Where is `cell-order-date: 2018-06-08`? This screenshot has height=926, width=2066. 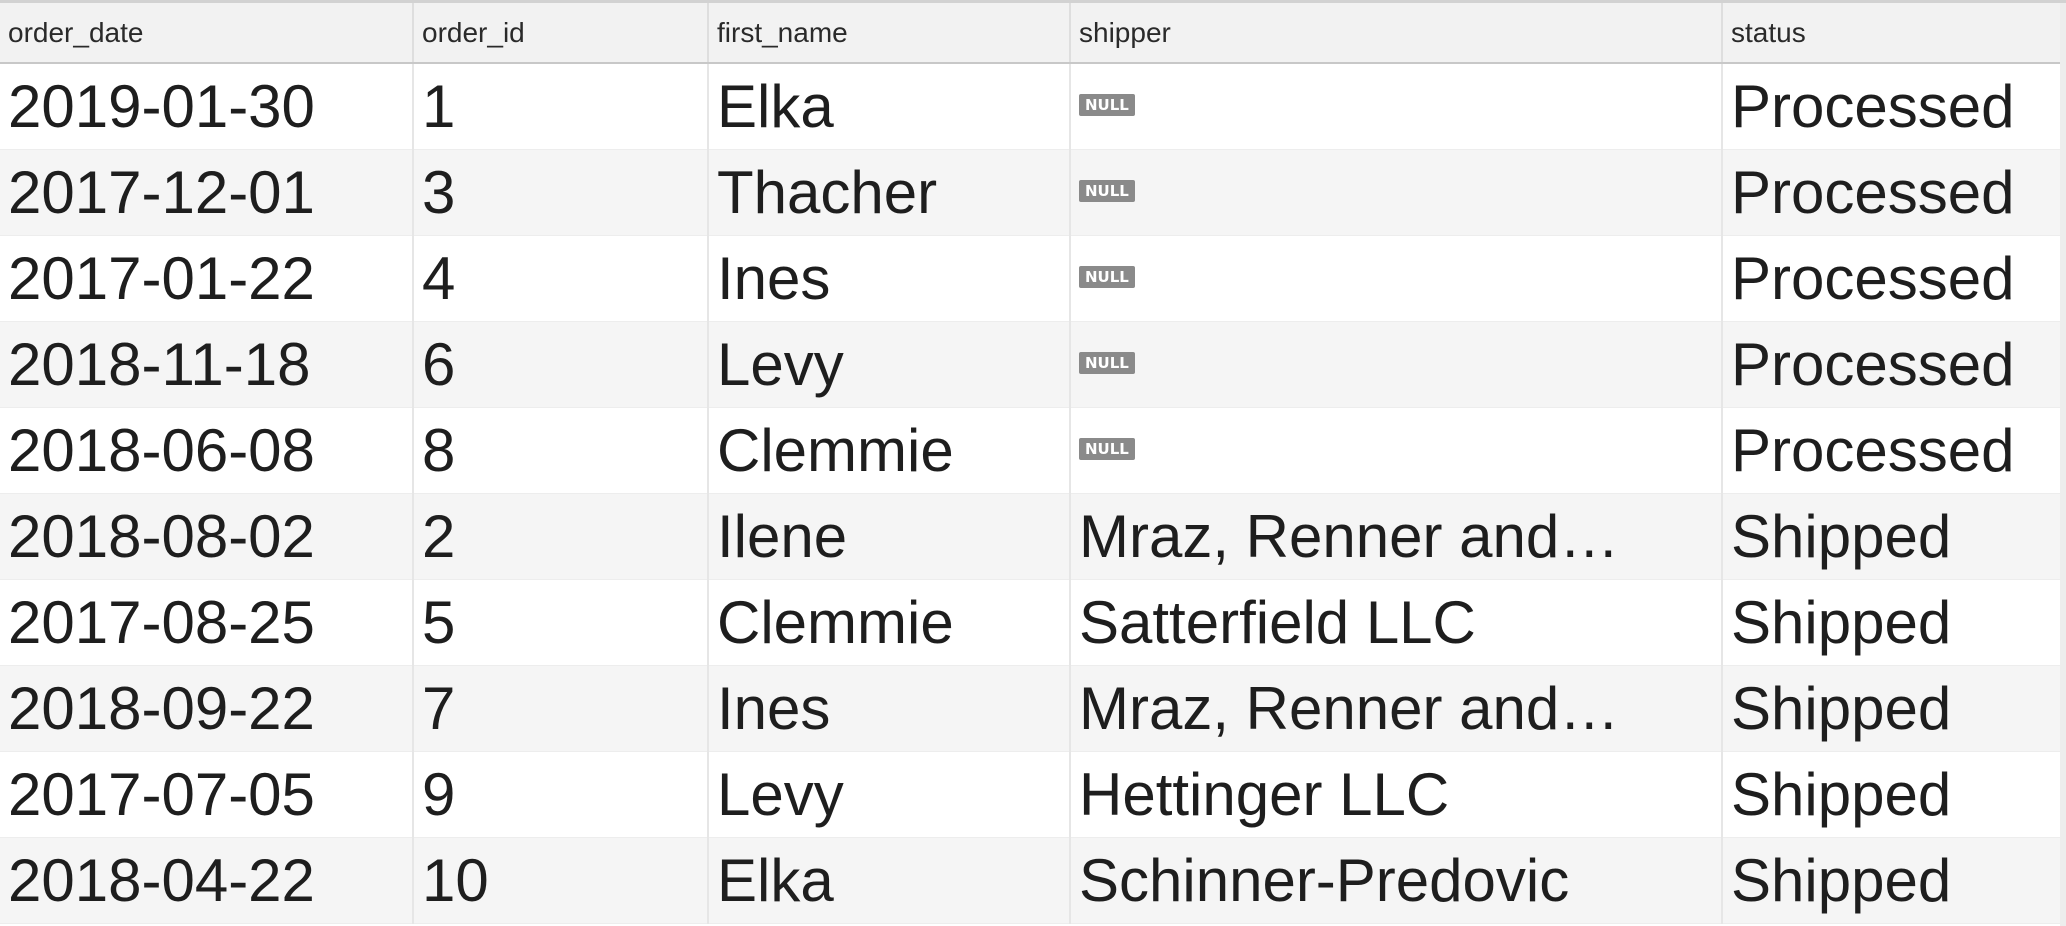
cell-order-date: 2018-06-08 is located at coordinates (207, 450).